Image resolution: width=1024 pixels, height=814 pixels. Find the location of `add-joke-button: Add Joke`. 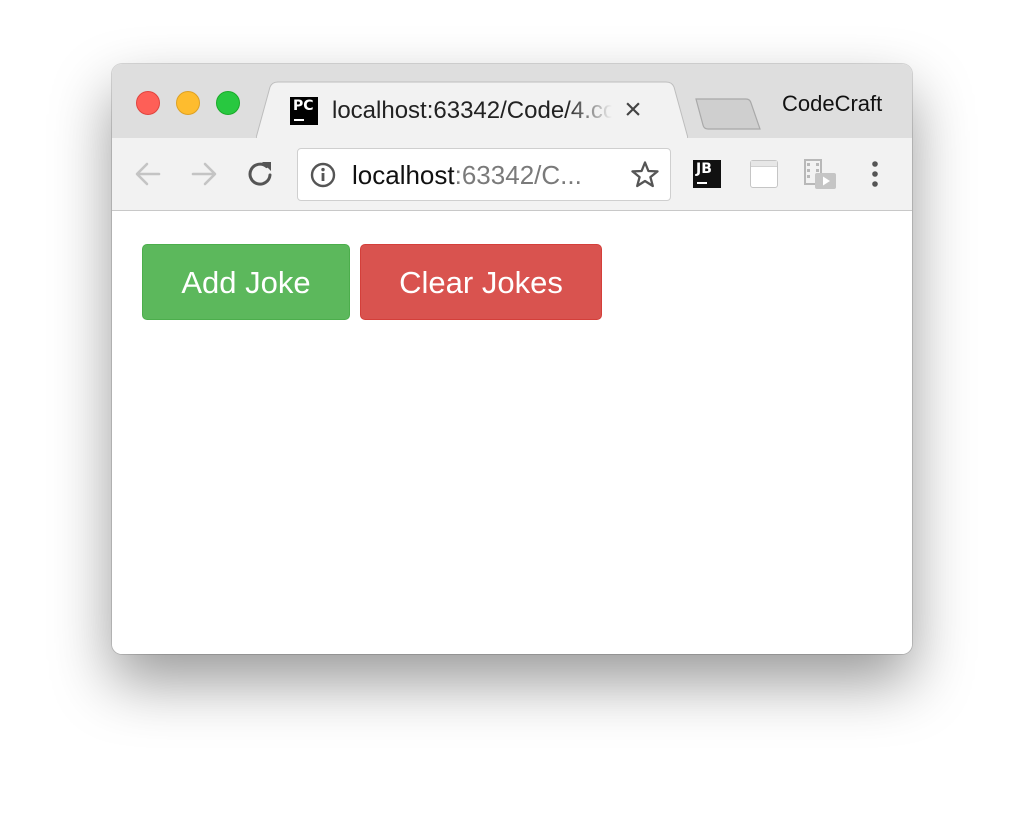

add-joke-button: Add Joke is located at coordinates (246, 282).